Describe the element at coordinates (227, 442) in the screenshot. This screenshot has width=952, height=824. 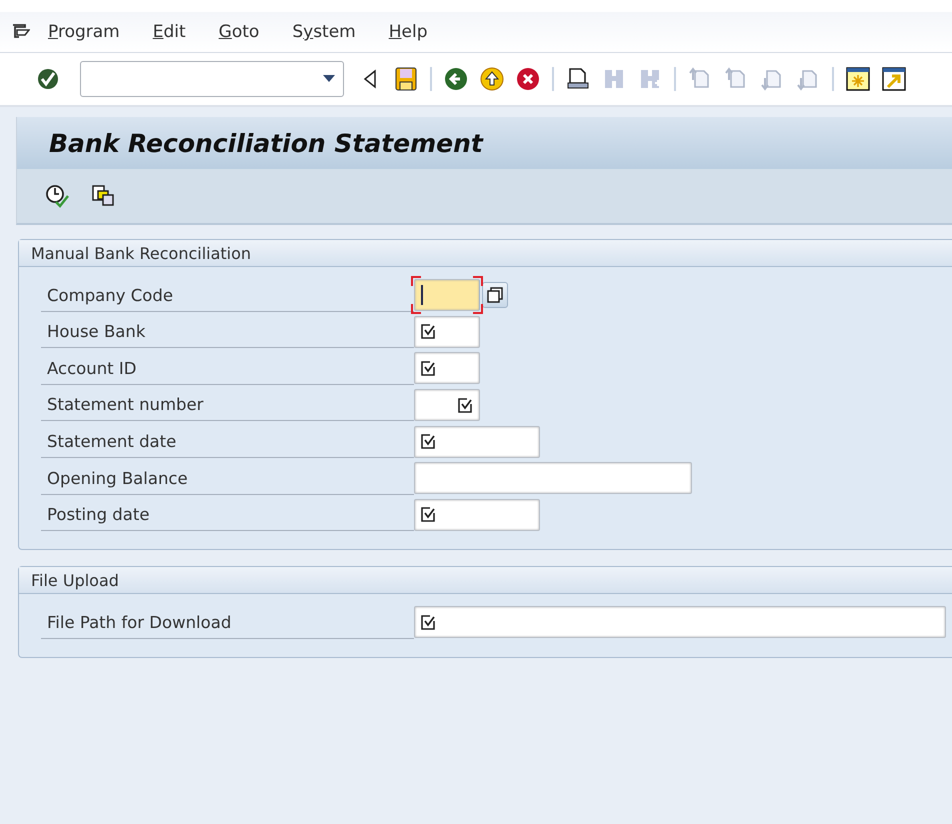
I see `field-label: Statement date` at that location.